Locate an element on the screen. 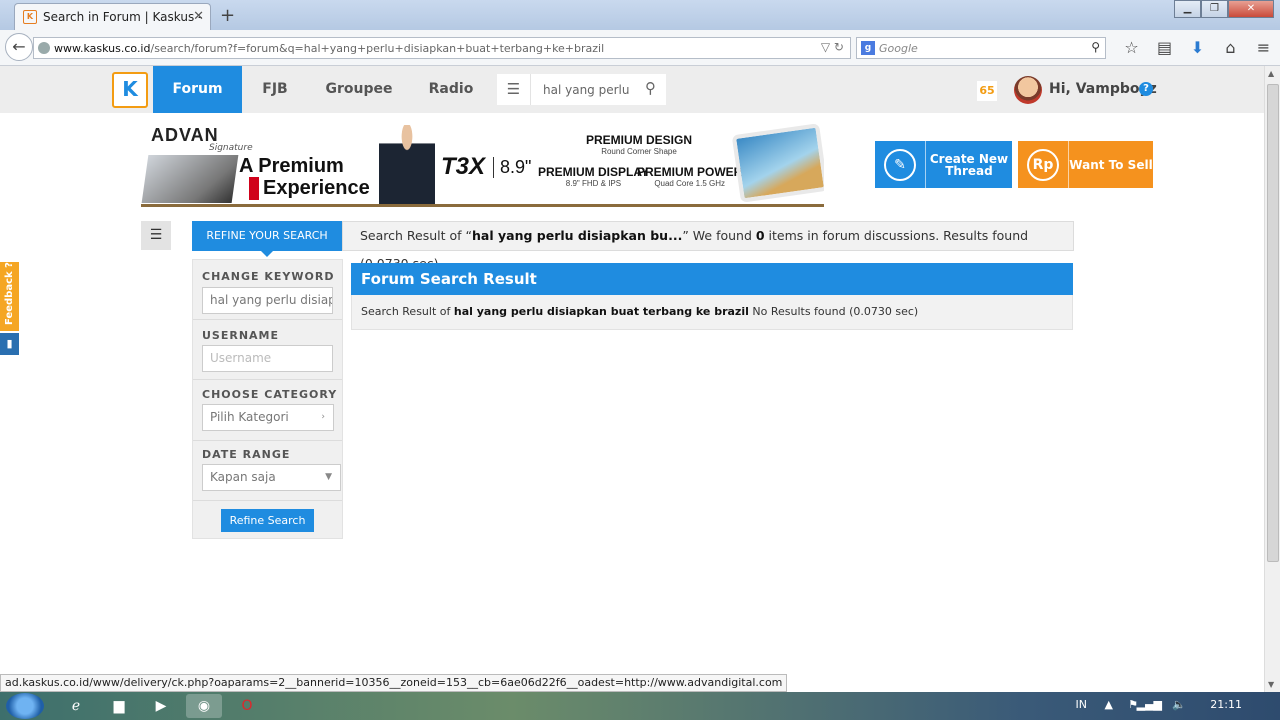  menu-icon: ≡ is located at coordinates (1263, 47).